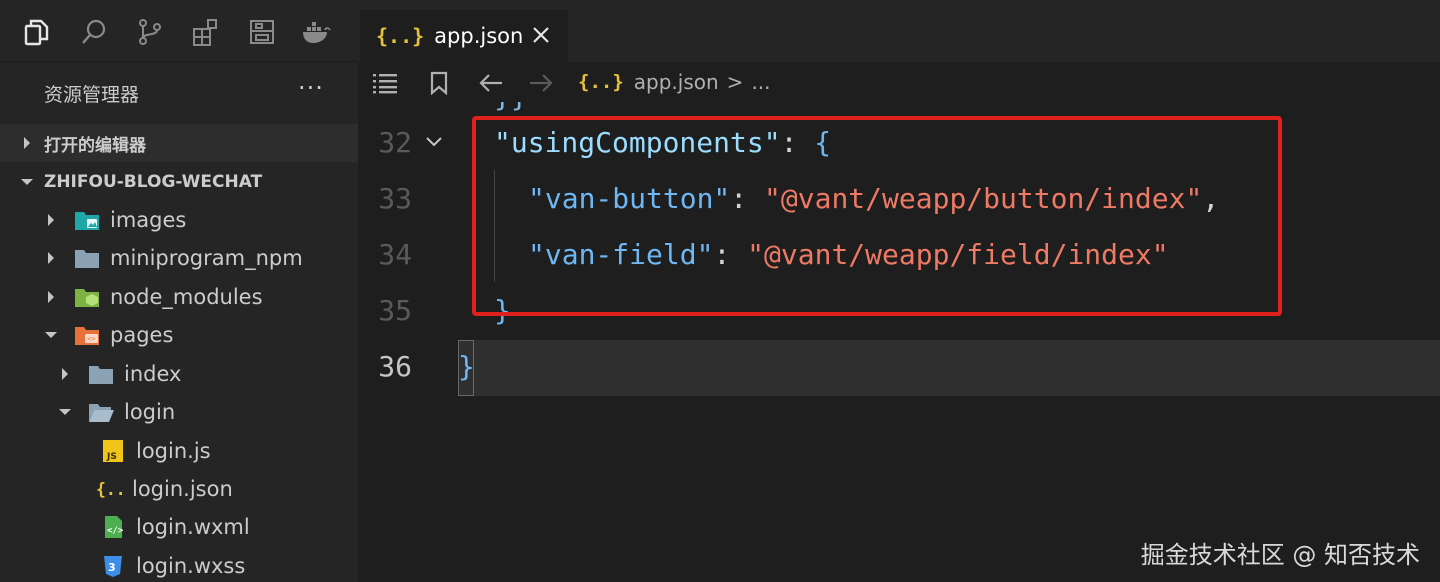  What do you see at coordinates (153, 182) in the screenshot?
I see `project-label: ZHIFOU-BLOG-WECHAT` at bounding box center [153, 182].